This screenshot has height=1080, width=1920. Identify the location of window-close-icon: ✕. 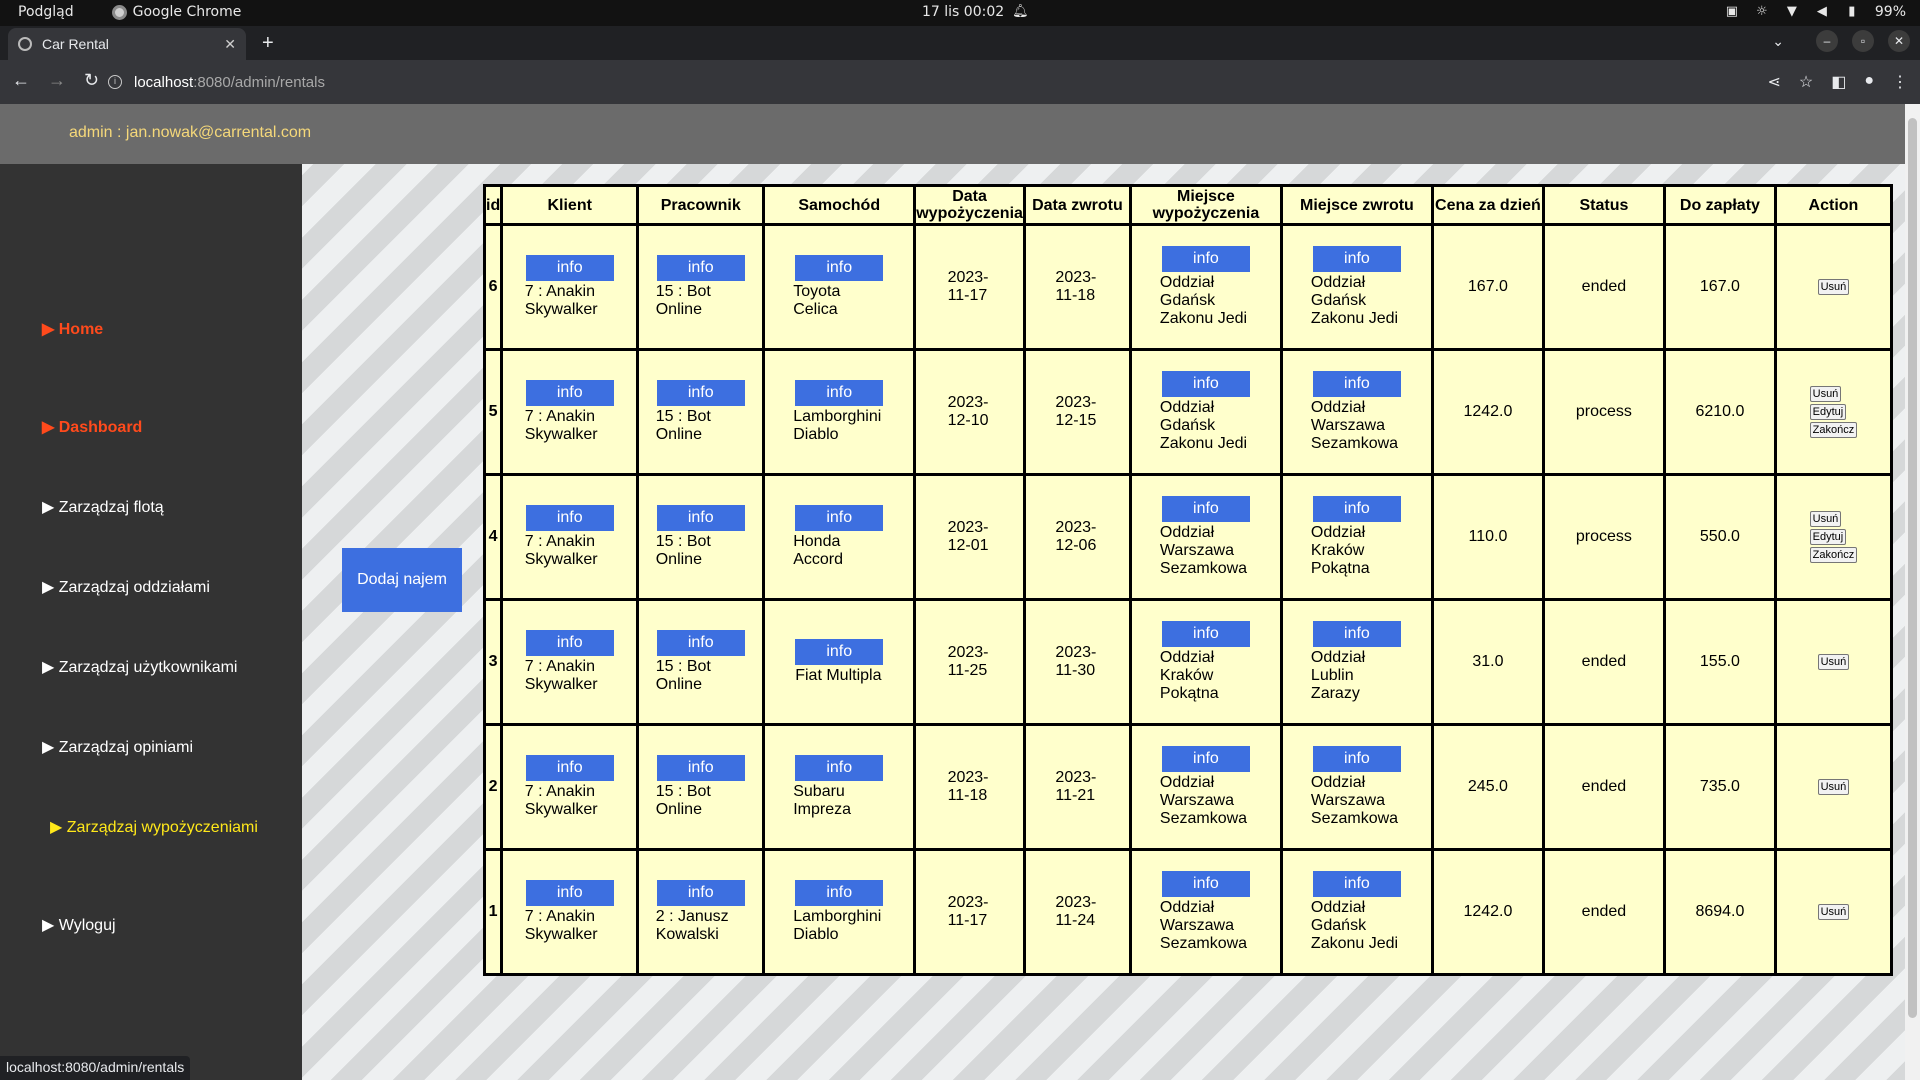
(1899, 41).